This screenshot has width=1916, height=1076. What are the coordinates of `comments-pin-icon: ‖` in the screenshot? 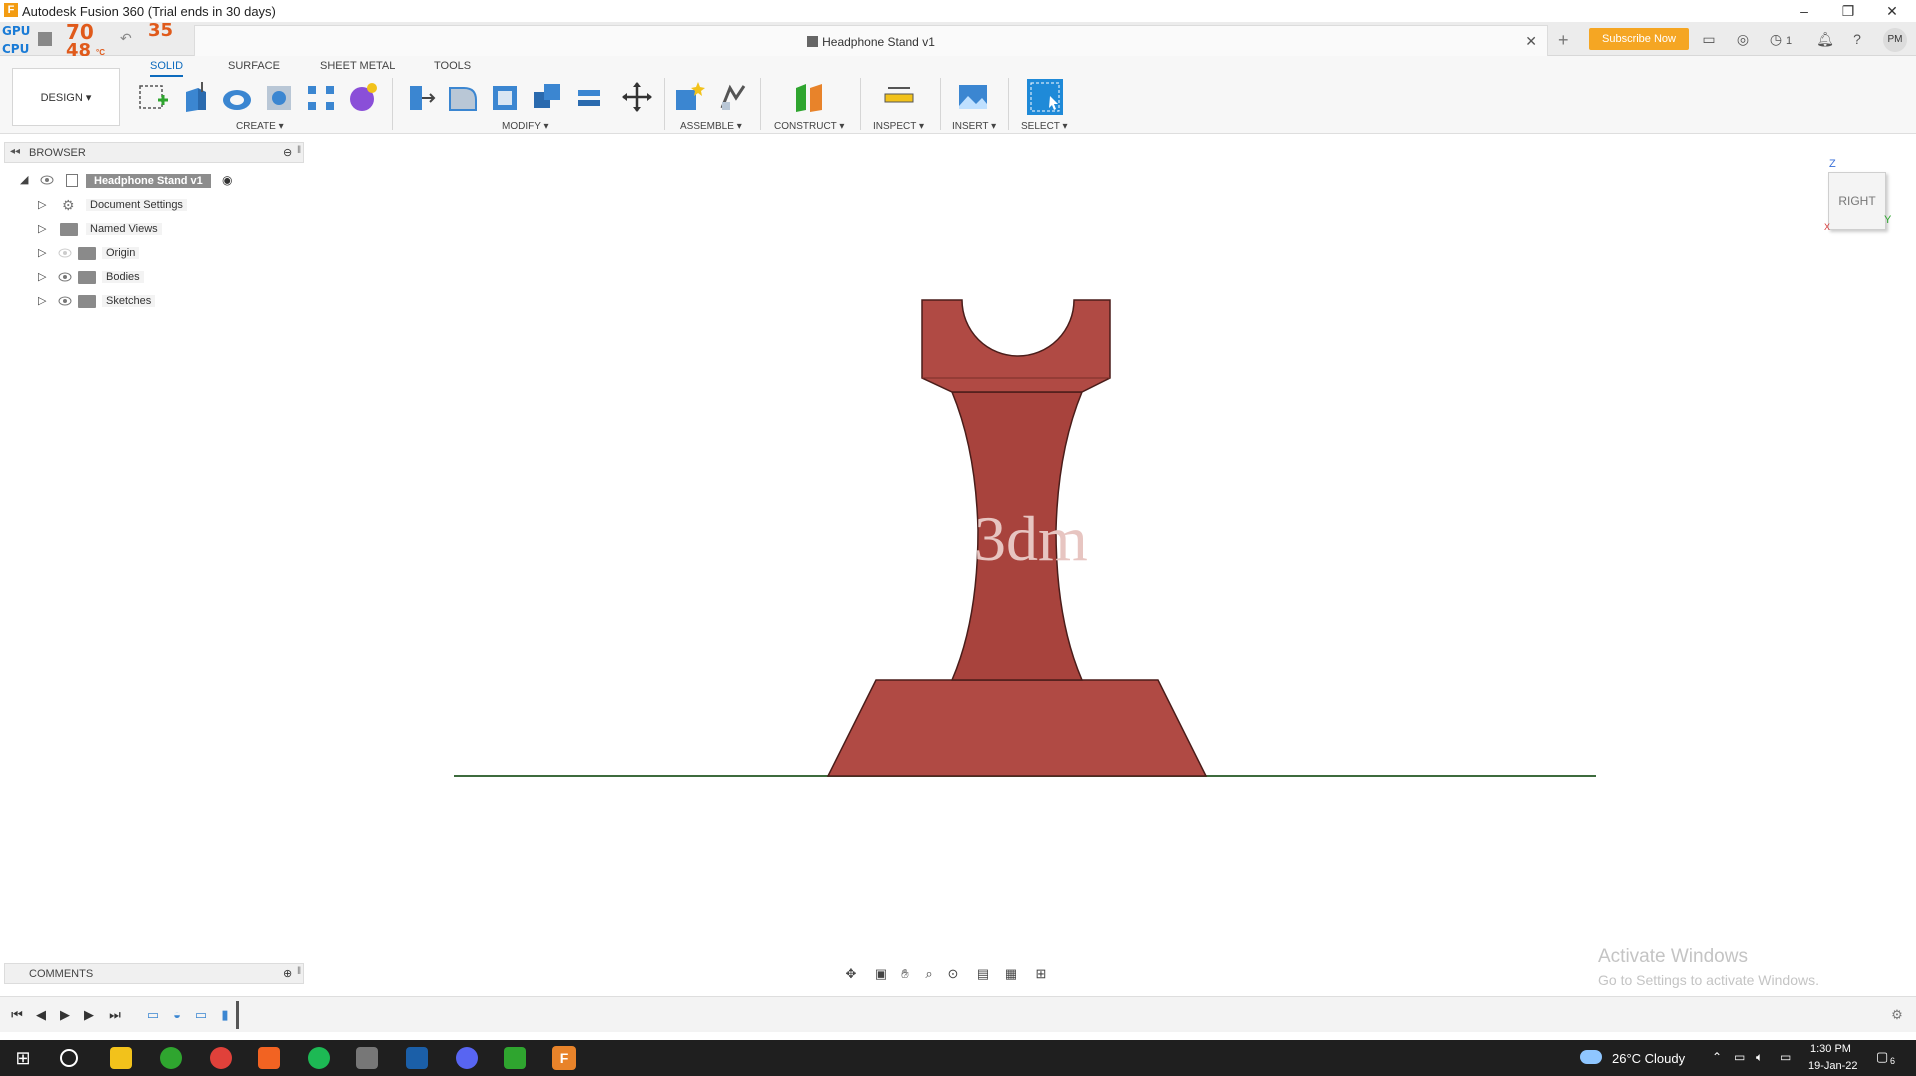 It's located at (299, 971).